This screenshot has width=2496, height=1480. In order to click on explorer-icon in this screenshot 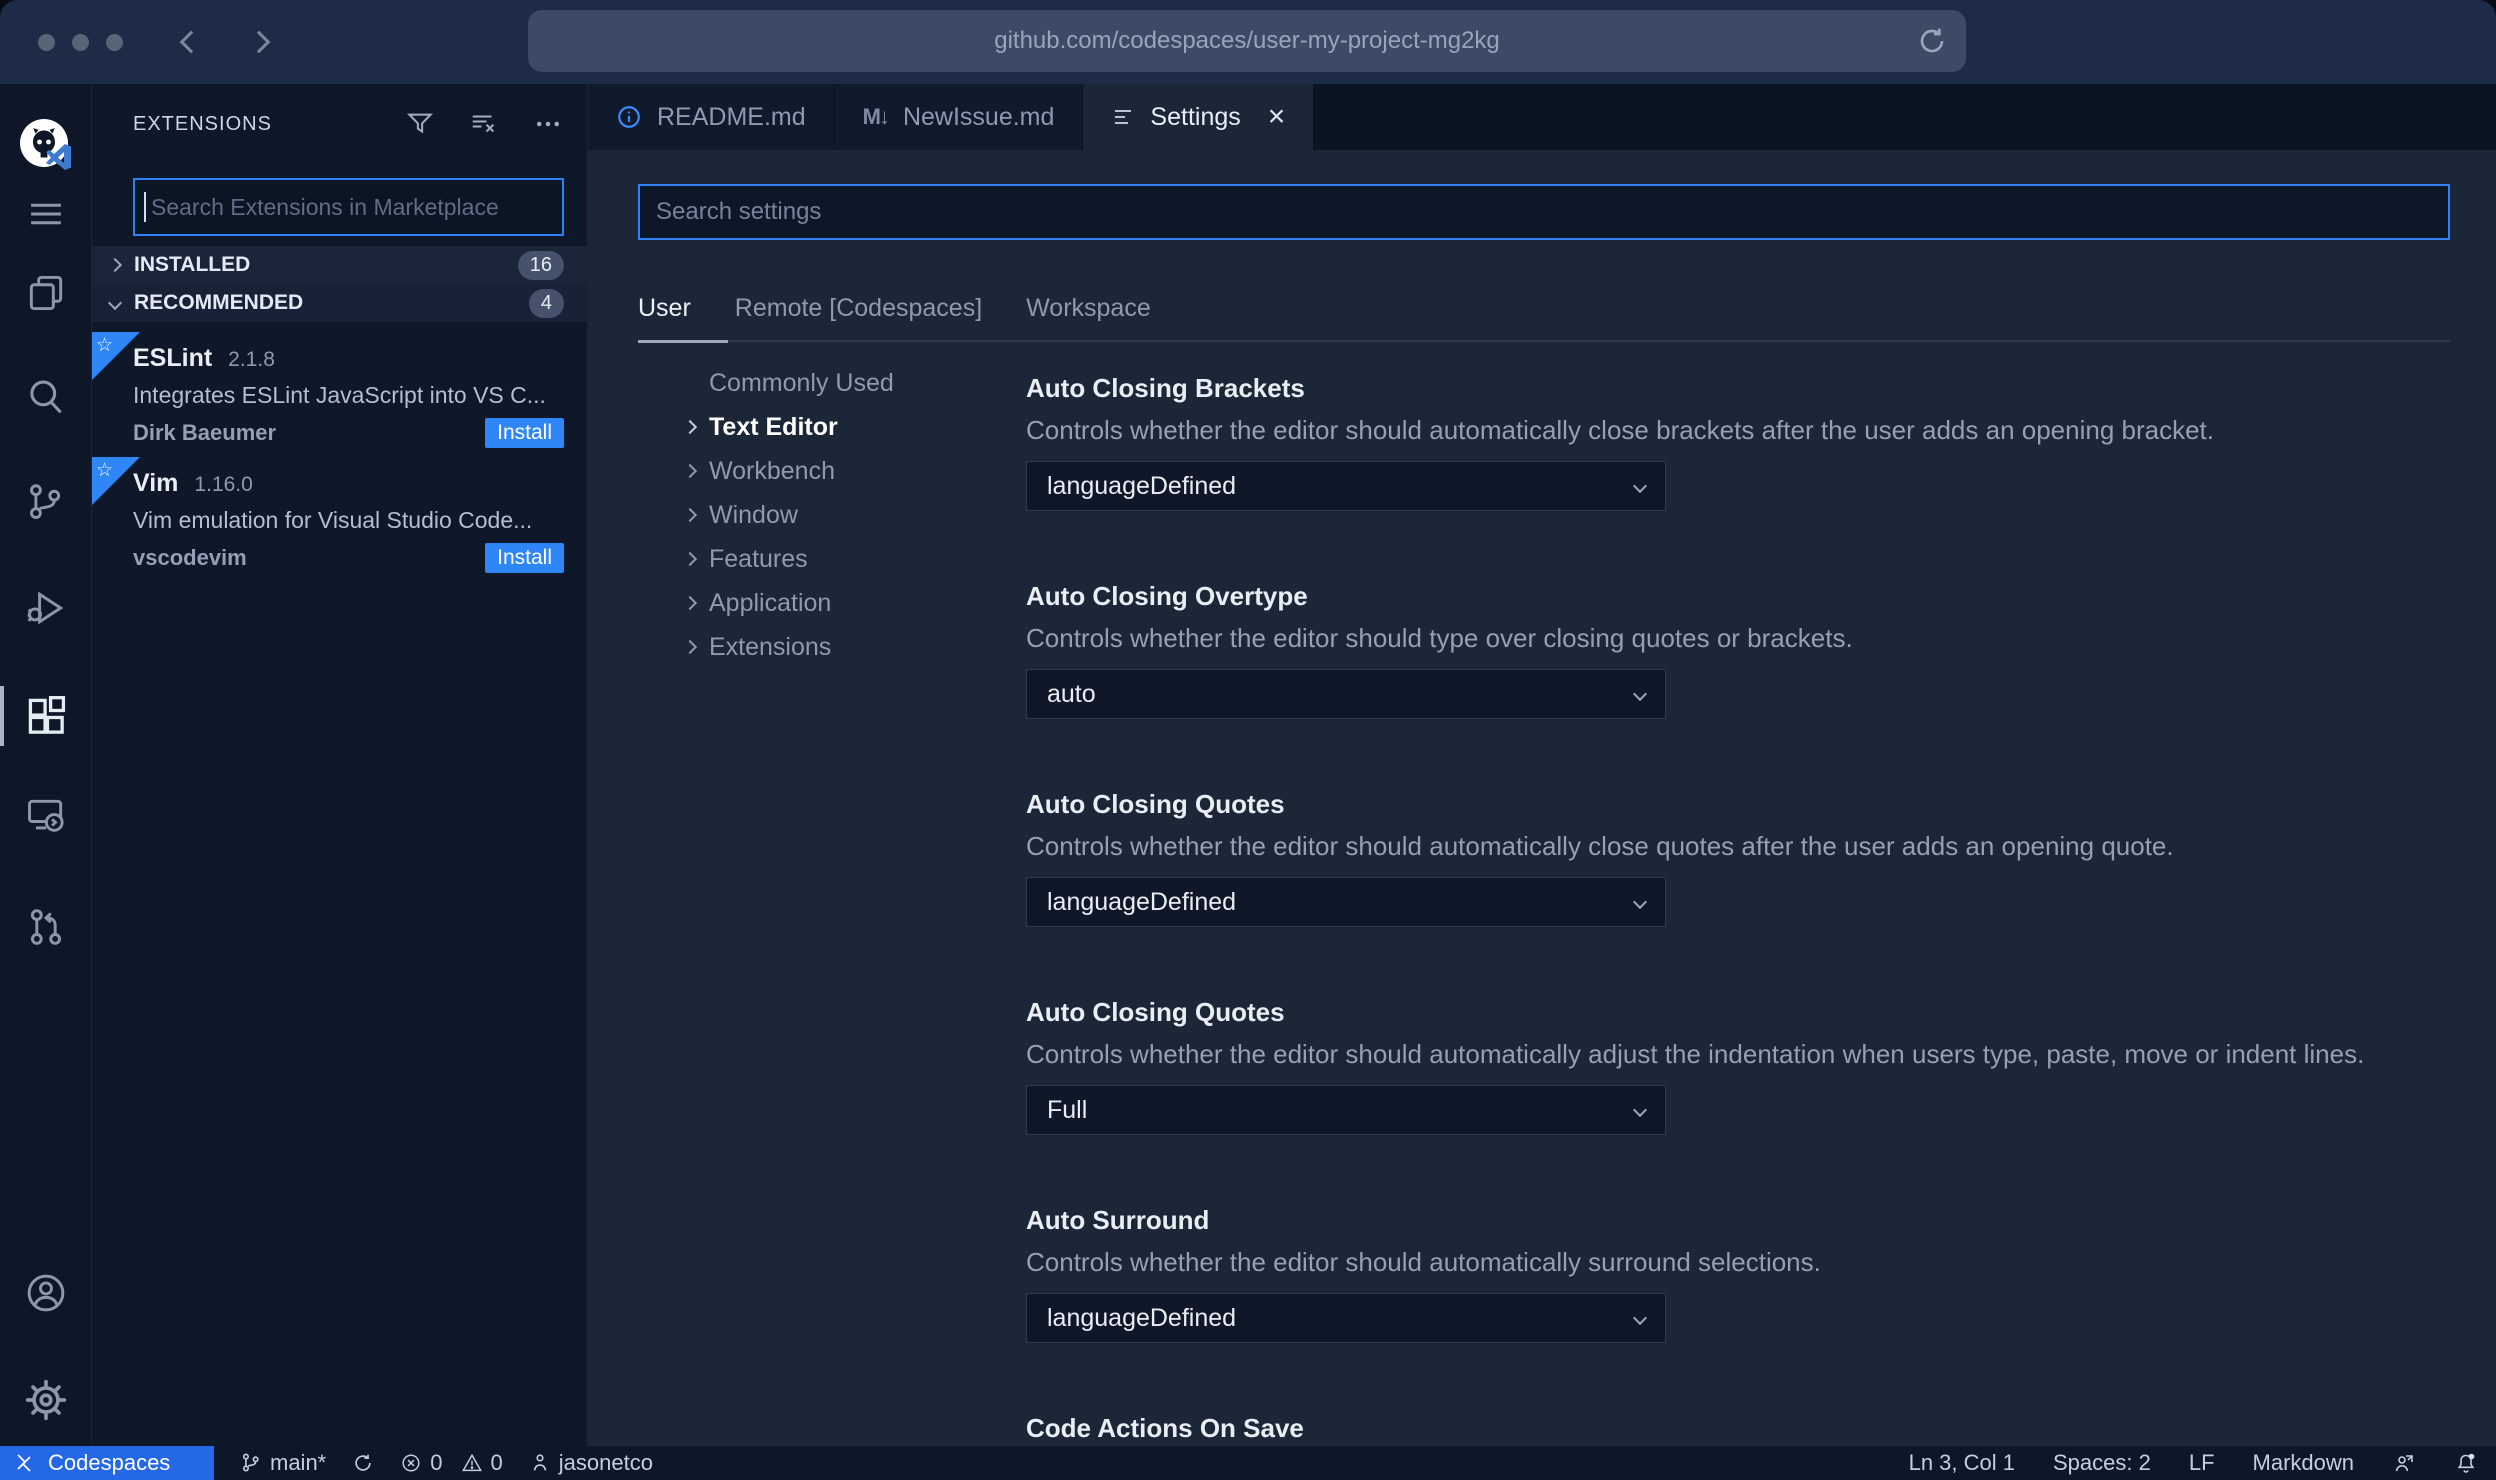, I will do `click(46, 293)`.